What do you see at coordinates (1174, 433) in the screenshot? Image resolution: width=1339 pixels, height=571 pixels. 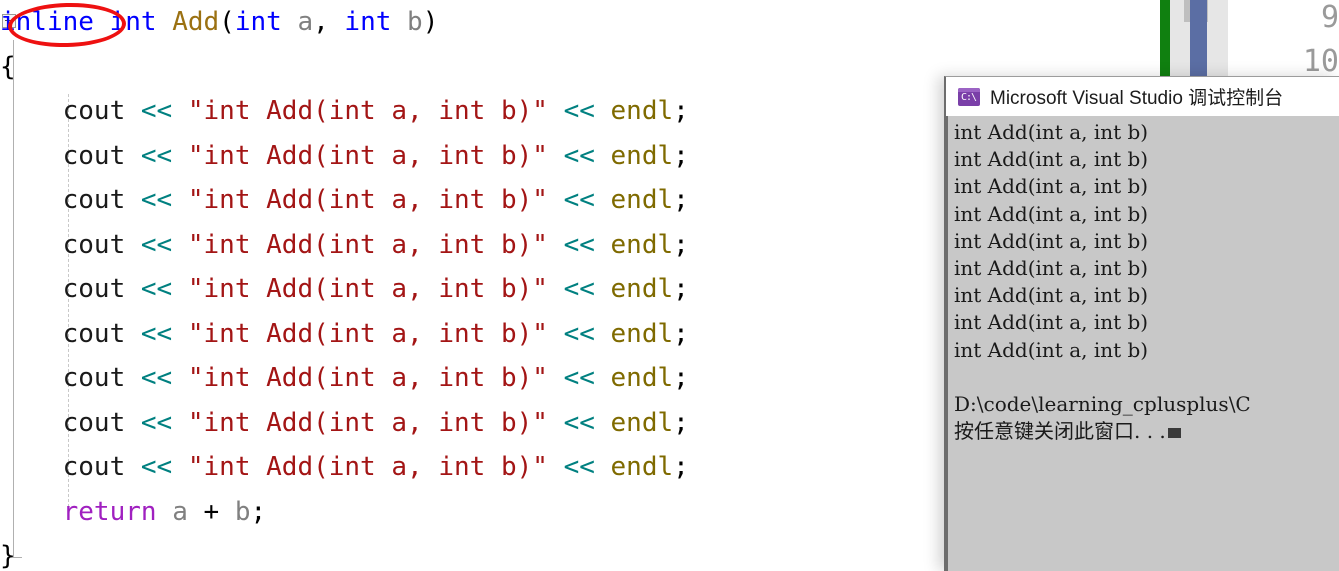 I see `console-cursor` at bounding box center [1174, 433].